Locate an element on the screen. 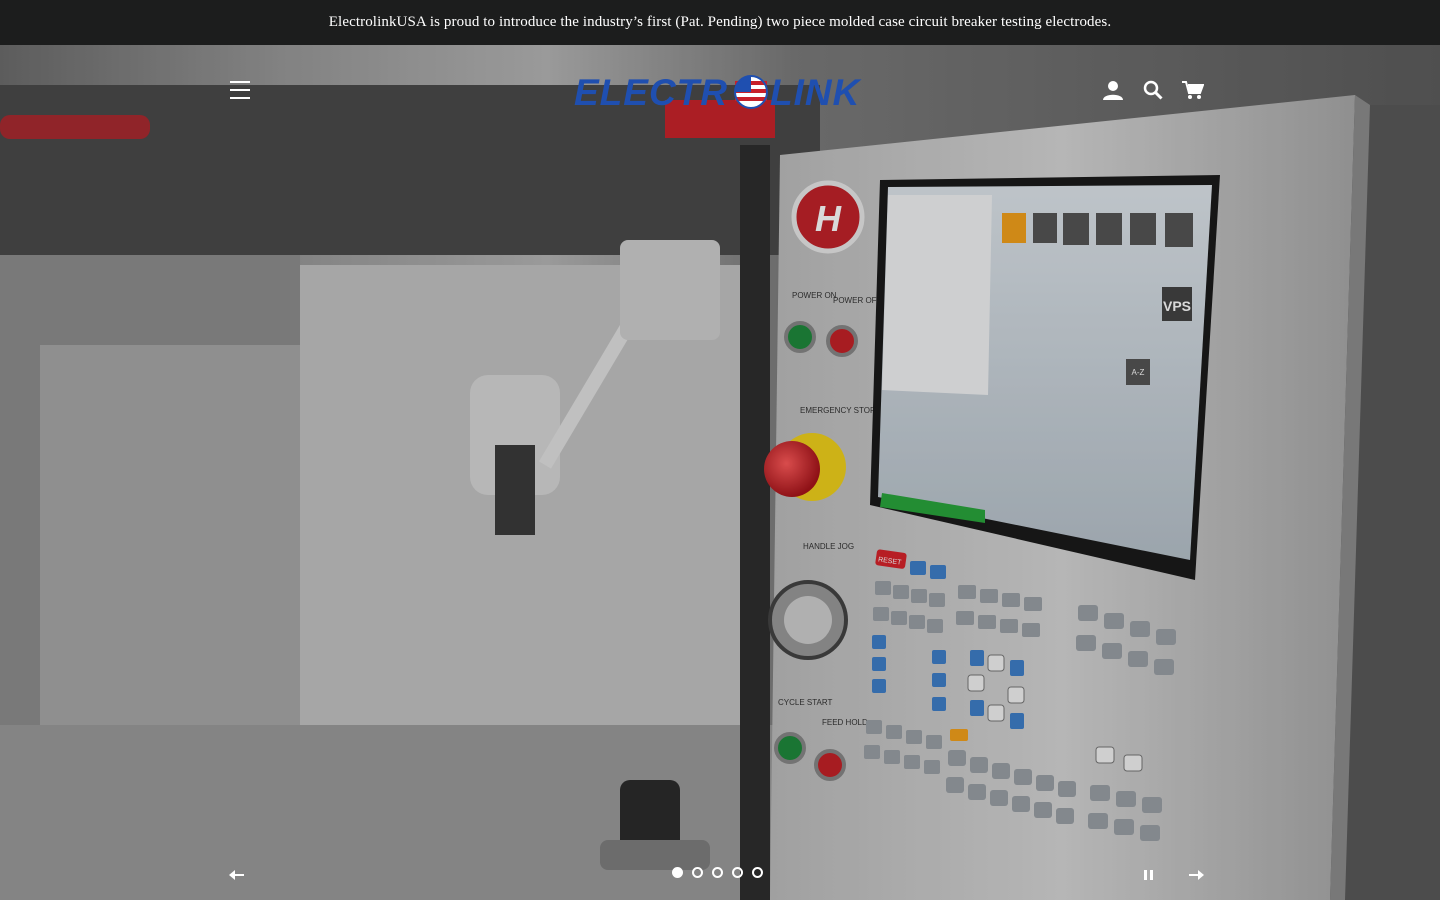 This screenshot has height=900, width=1440. arrow-left-icon is located at coordinates (236, 875).